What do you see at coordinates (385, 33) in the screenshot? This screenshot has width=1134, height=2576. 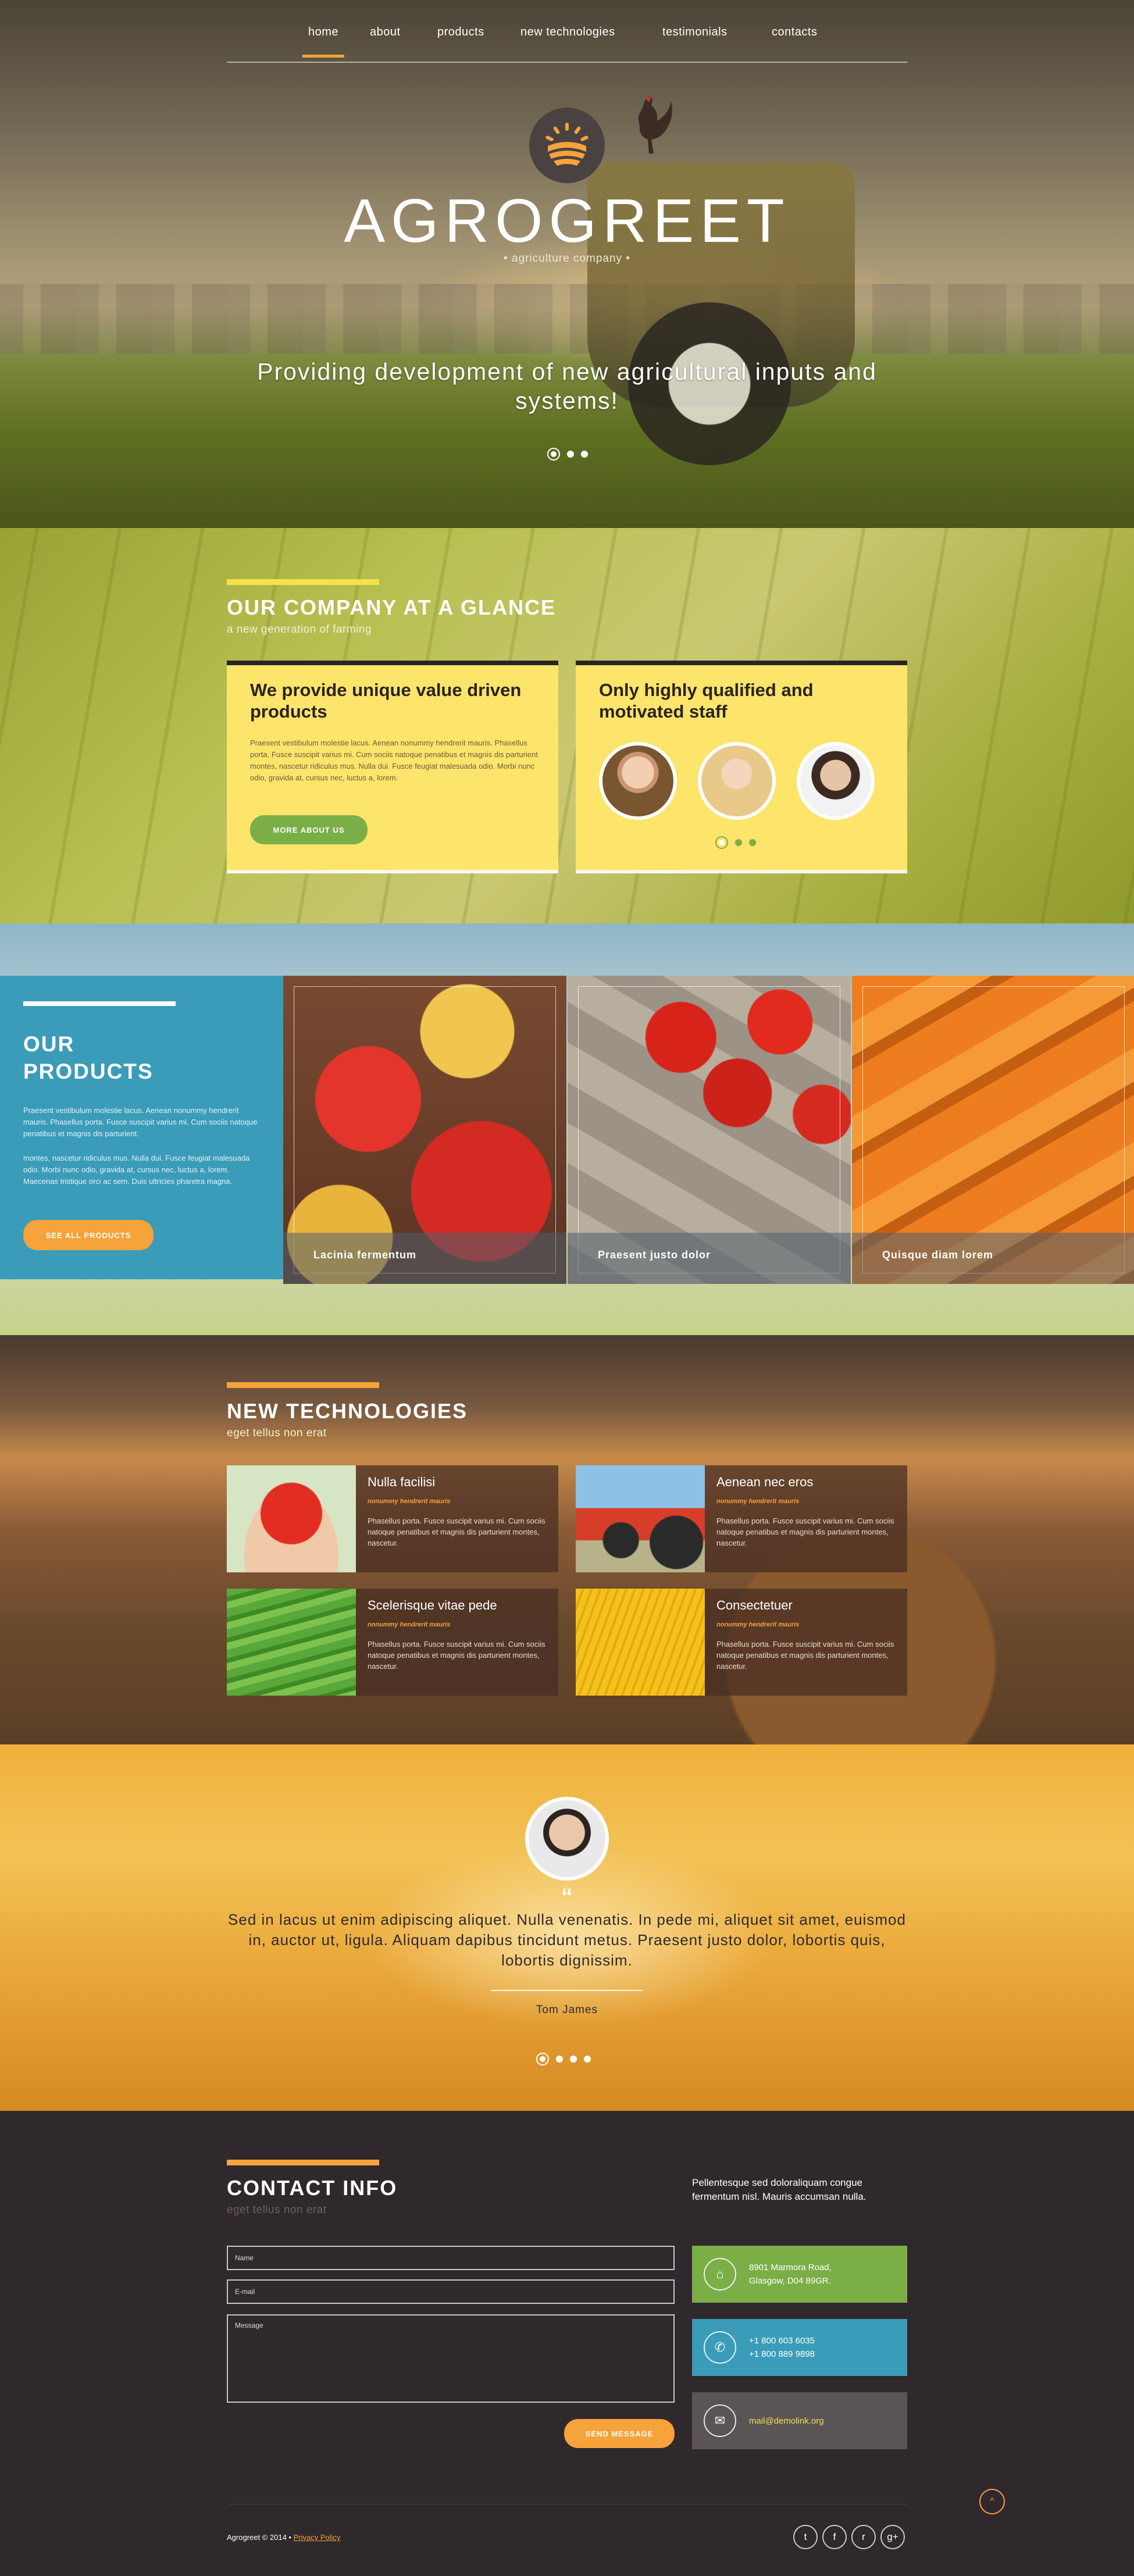 I see `nav-about: about` at bounding box center [385, 33].